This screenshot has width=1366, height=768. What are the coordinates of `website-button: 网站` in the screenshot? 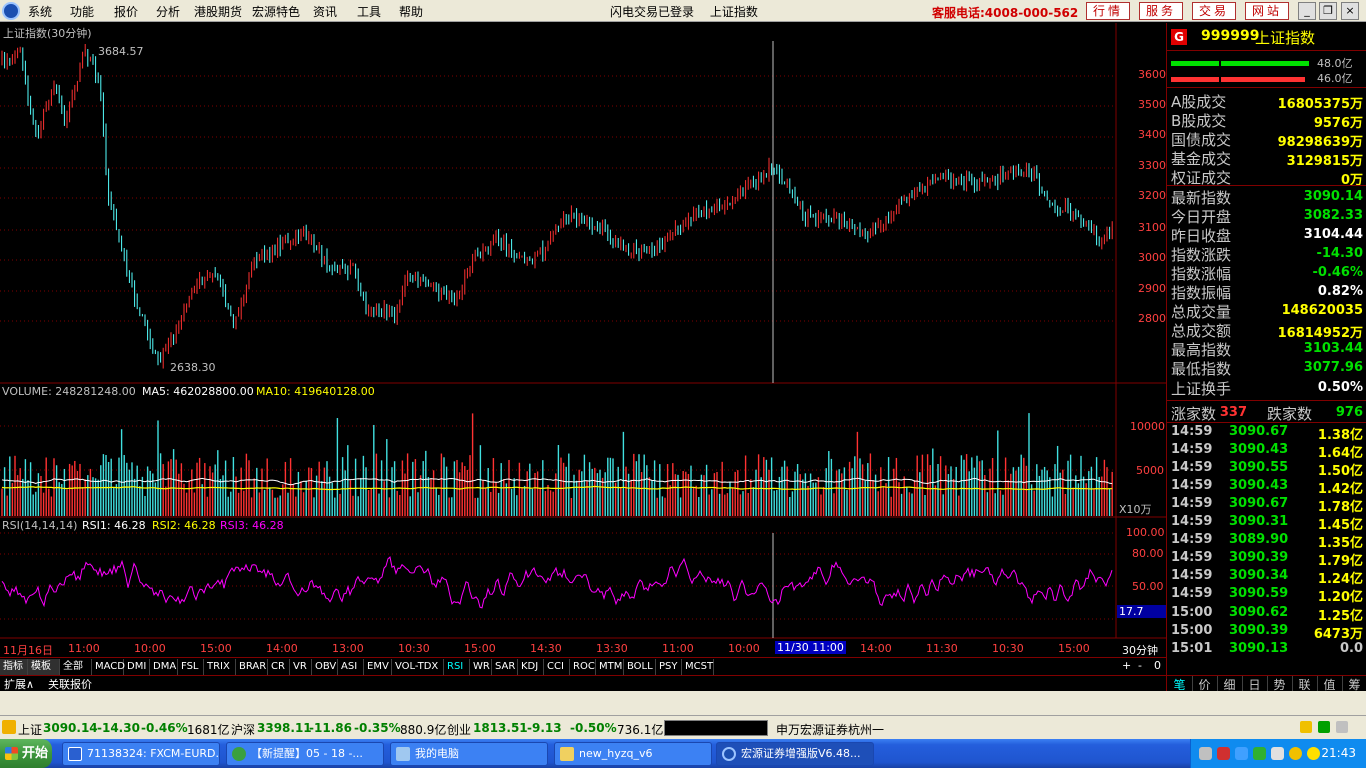 It's located at (1267, 11).